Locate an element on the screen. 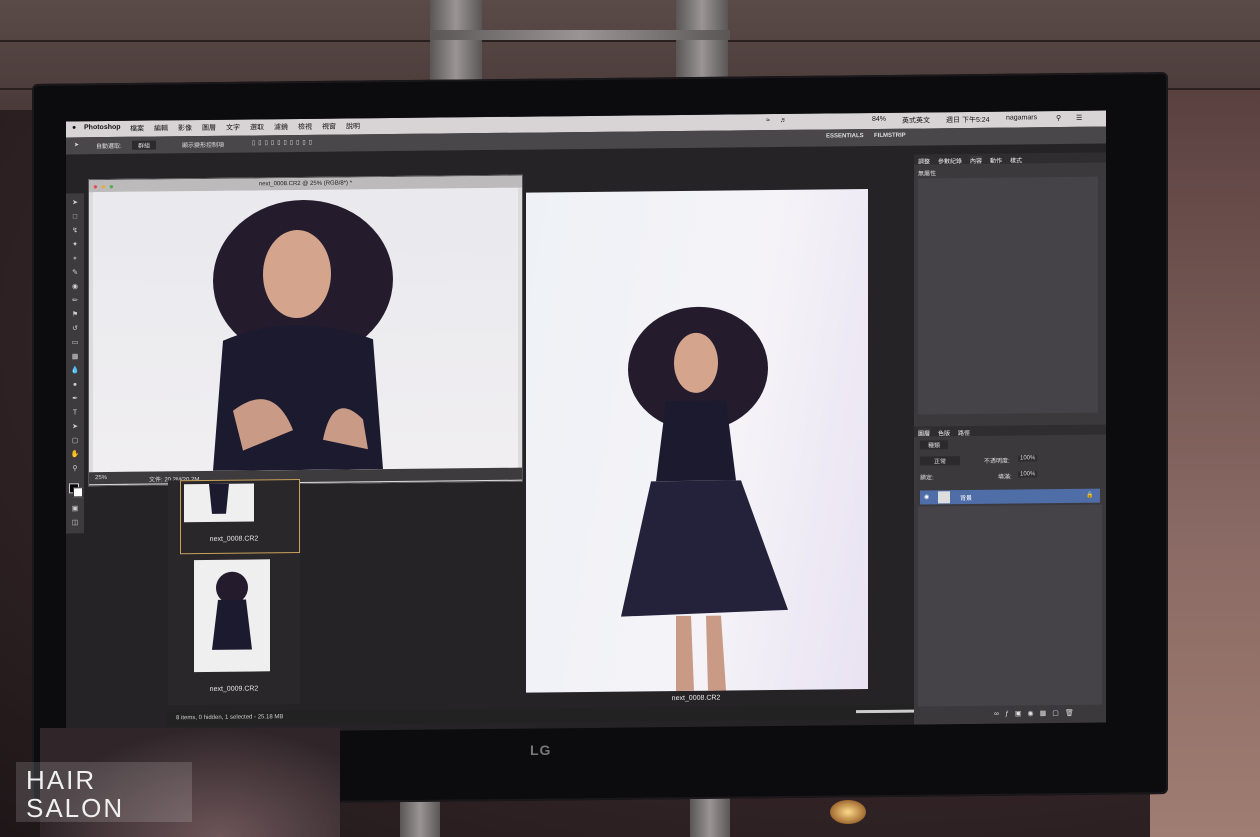 This screenshot has width=1260, height=837. gradient-icon: ▦ is located at coordinates (75, 357).